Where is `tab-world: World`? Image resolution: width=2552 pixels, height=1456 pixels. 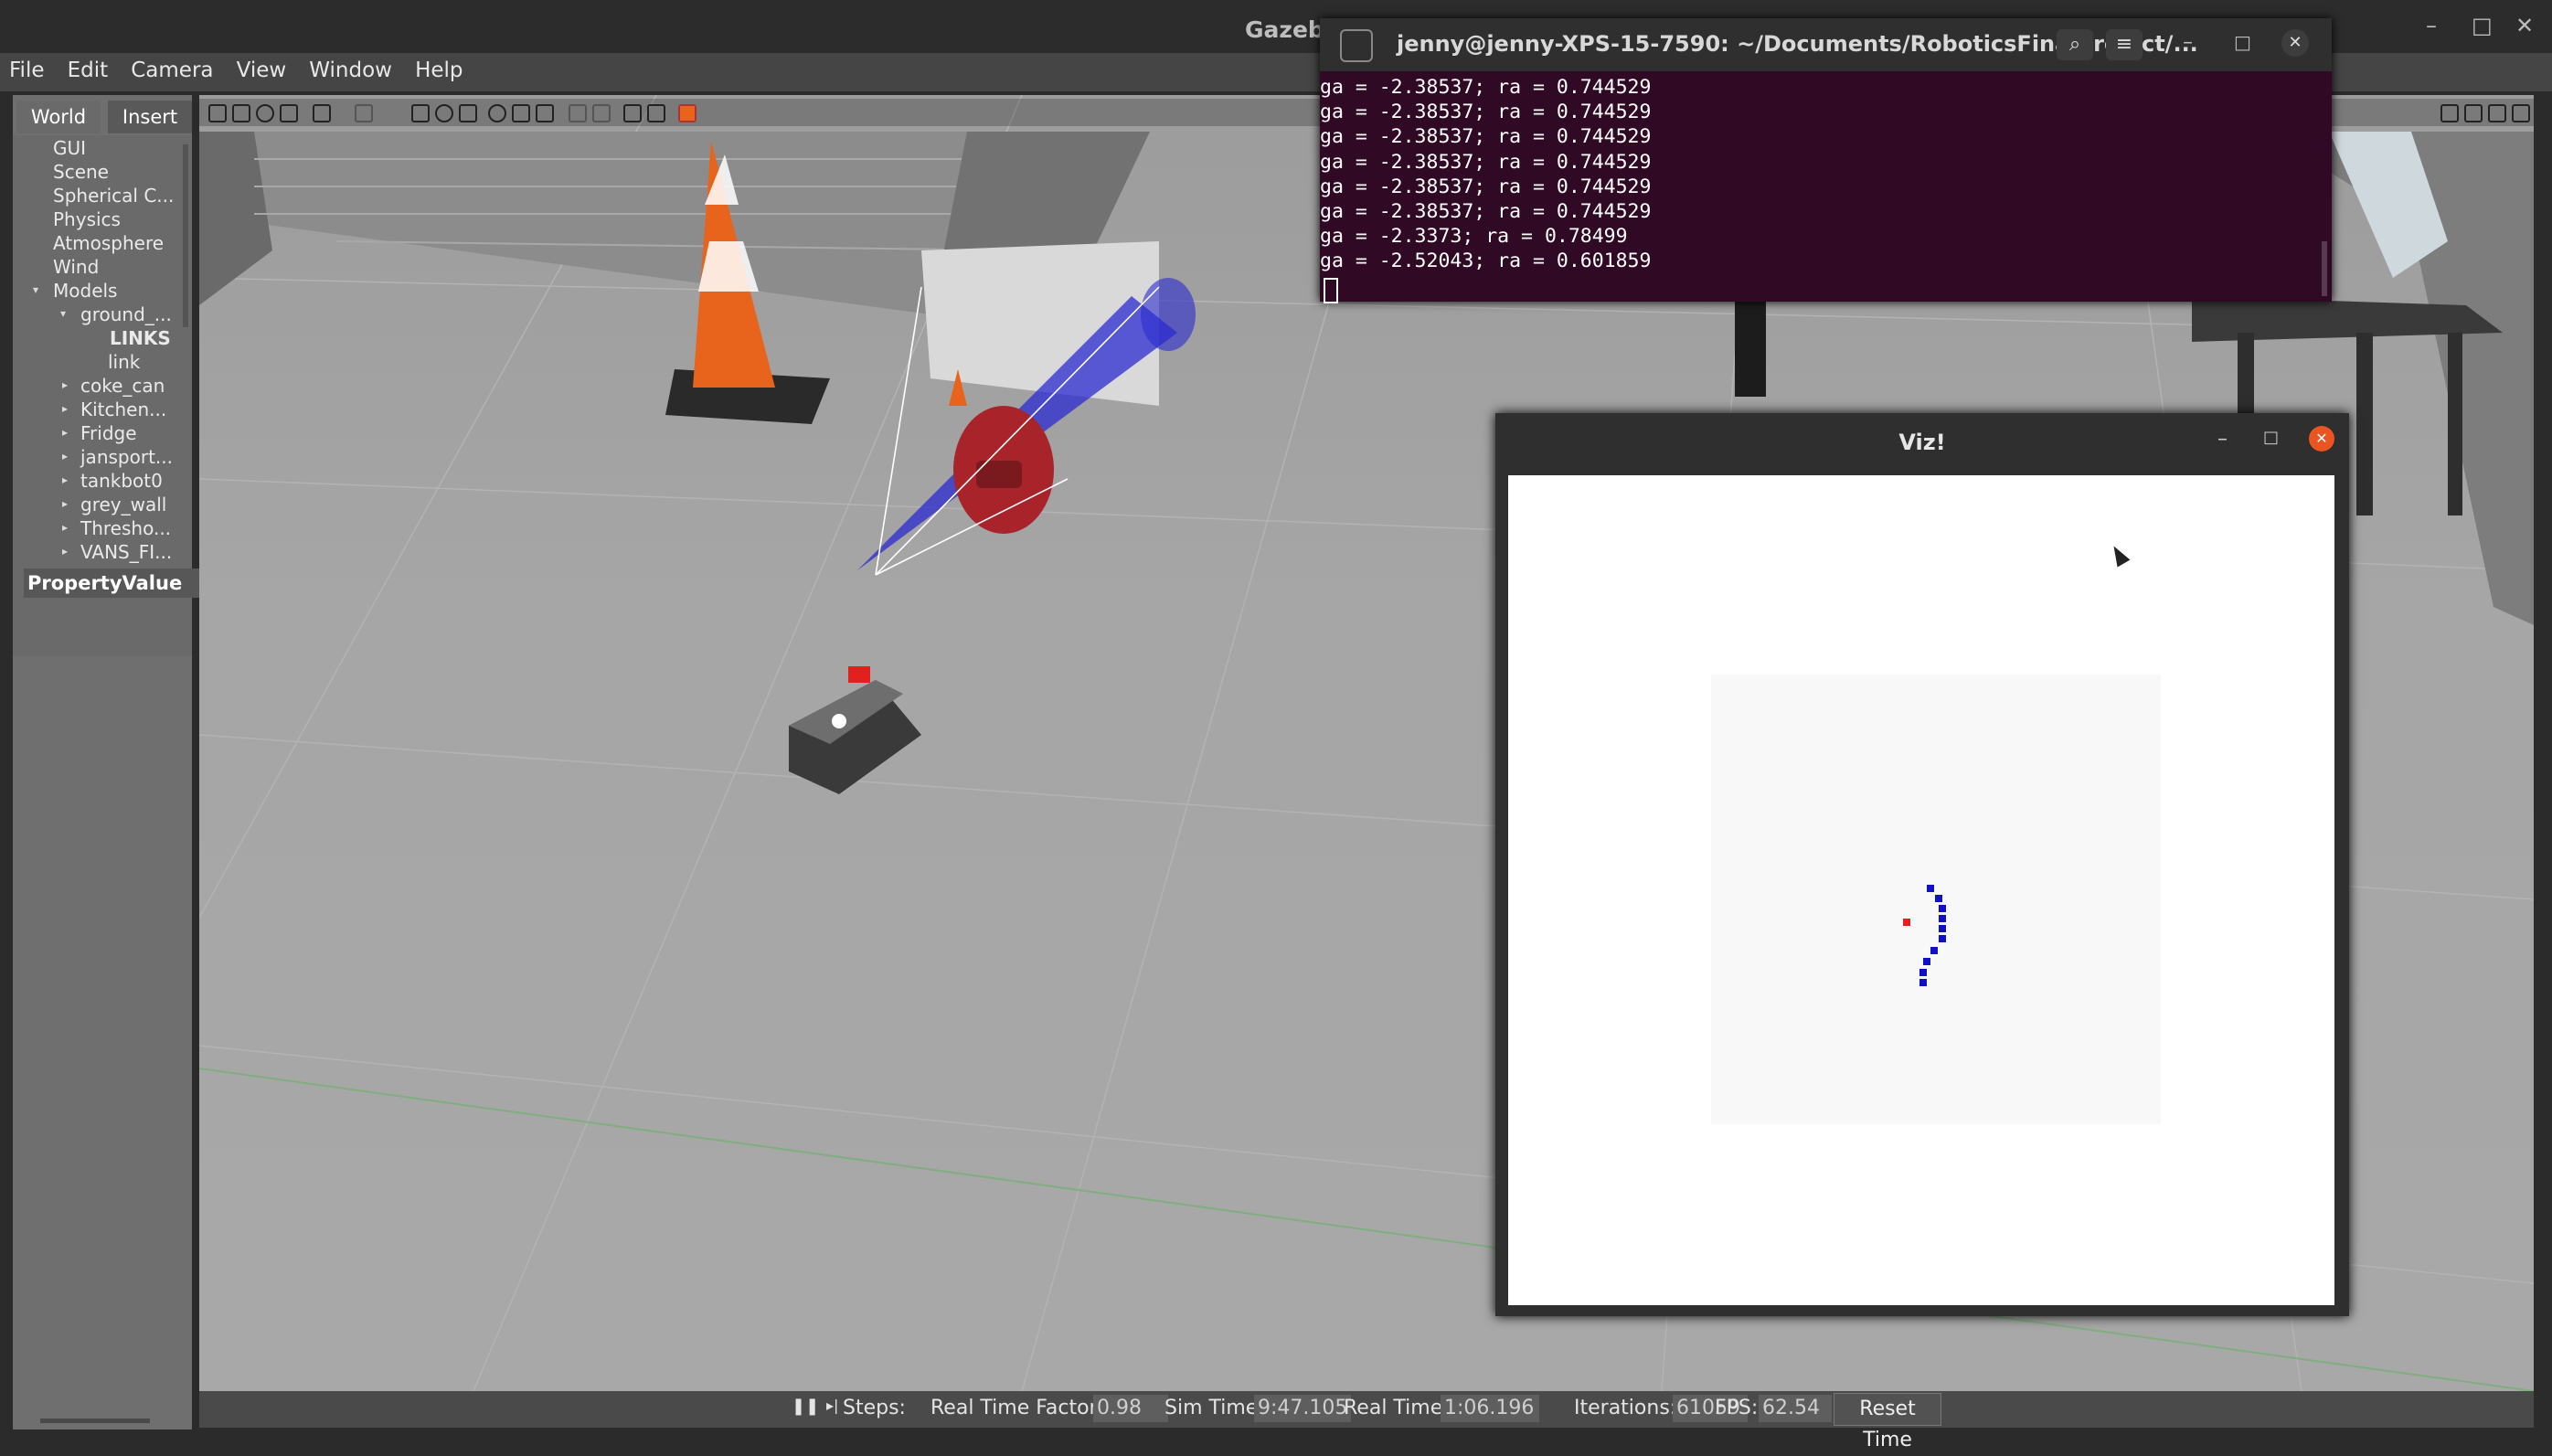
tab-world: World is located at coordinates (58, 117).